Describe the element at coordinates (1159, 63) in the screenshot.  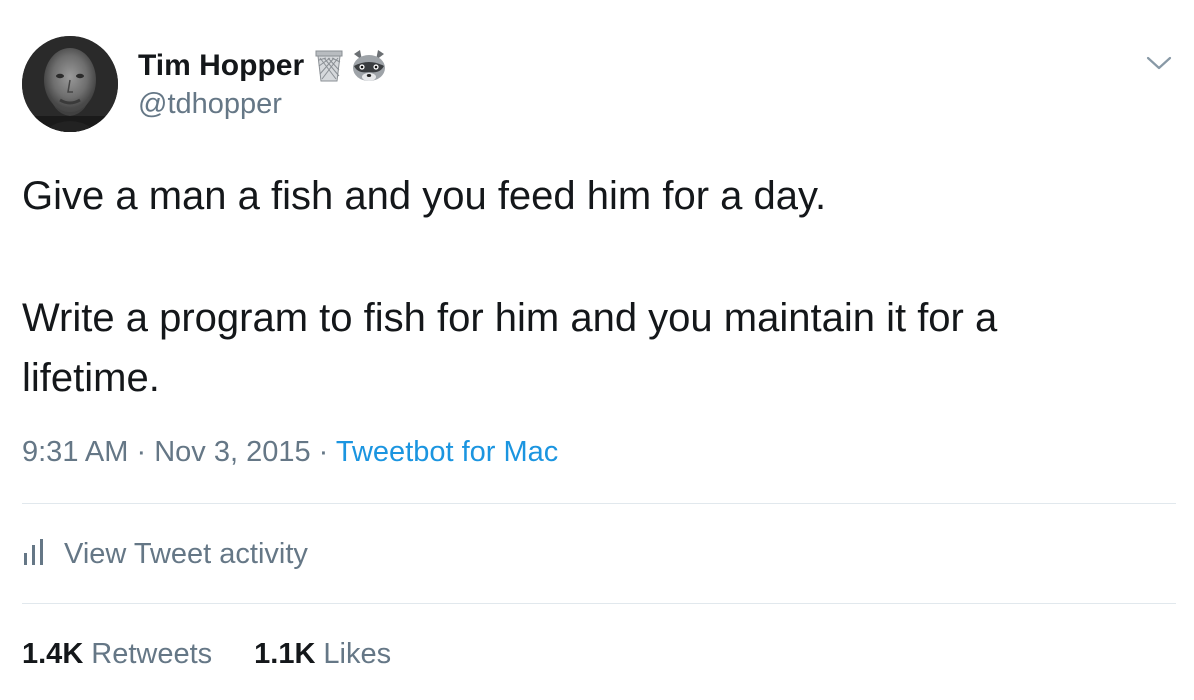
I see `chevron-down-icon` at that location.